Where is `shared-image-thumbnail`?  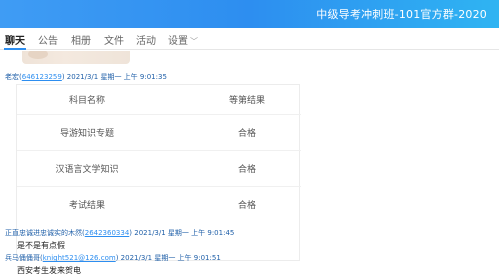 shared-image-thumbnail is located at coordinates (76, 57).